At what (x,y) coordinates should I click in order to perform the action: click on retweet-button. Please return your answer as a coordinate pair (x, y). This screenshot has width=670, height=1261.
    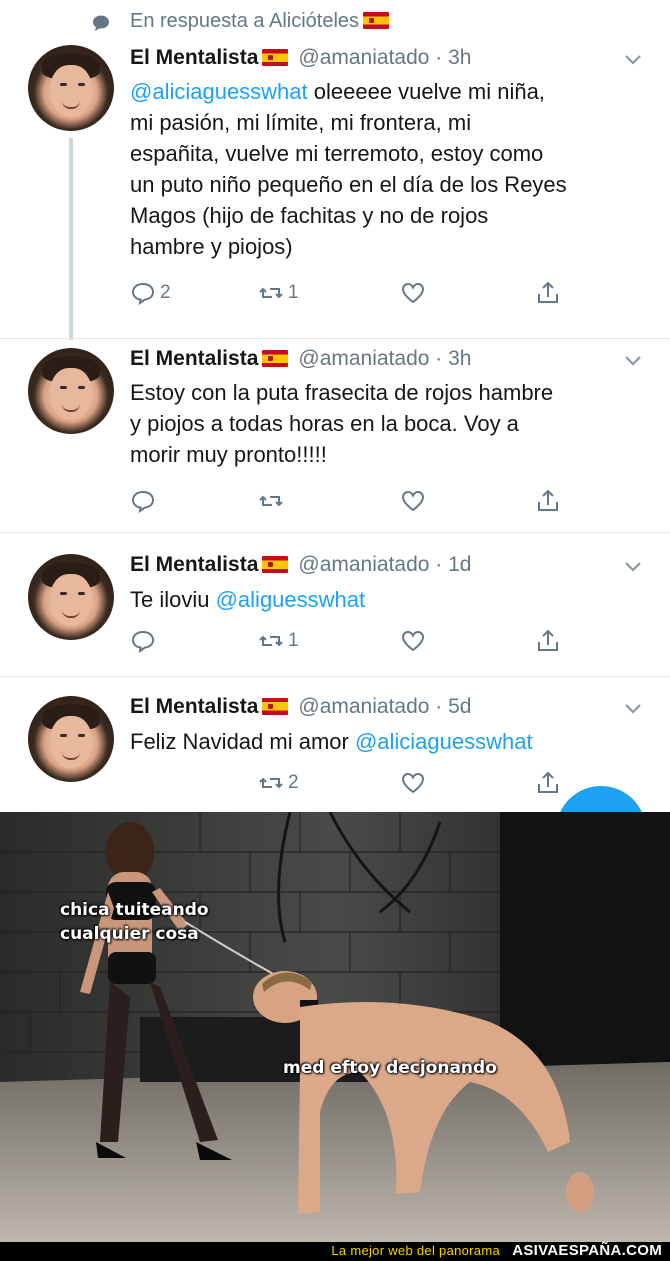
    Looking at the image, I should click on (271, 501).